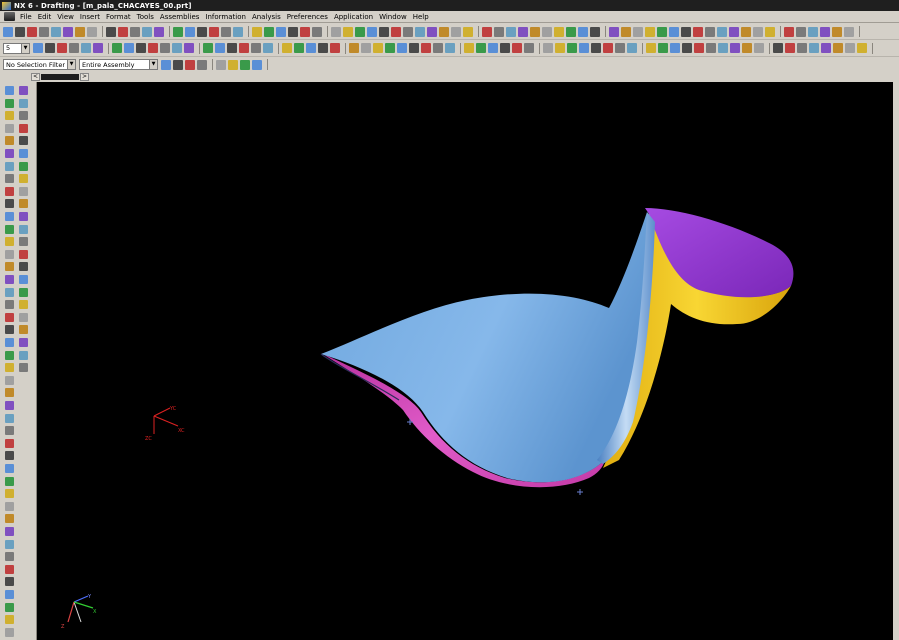 The height and width of the screenshot is (640, 899). Describe the element at coordinates (353, 17) in the screenshot. I see `menu-application: Application` at that location.